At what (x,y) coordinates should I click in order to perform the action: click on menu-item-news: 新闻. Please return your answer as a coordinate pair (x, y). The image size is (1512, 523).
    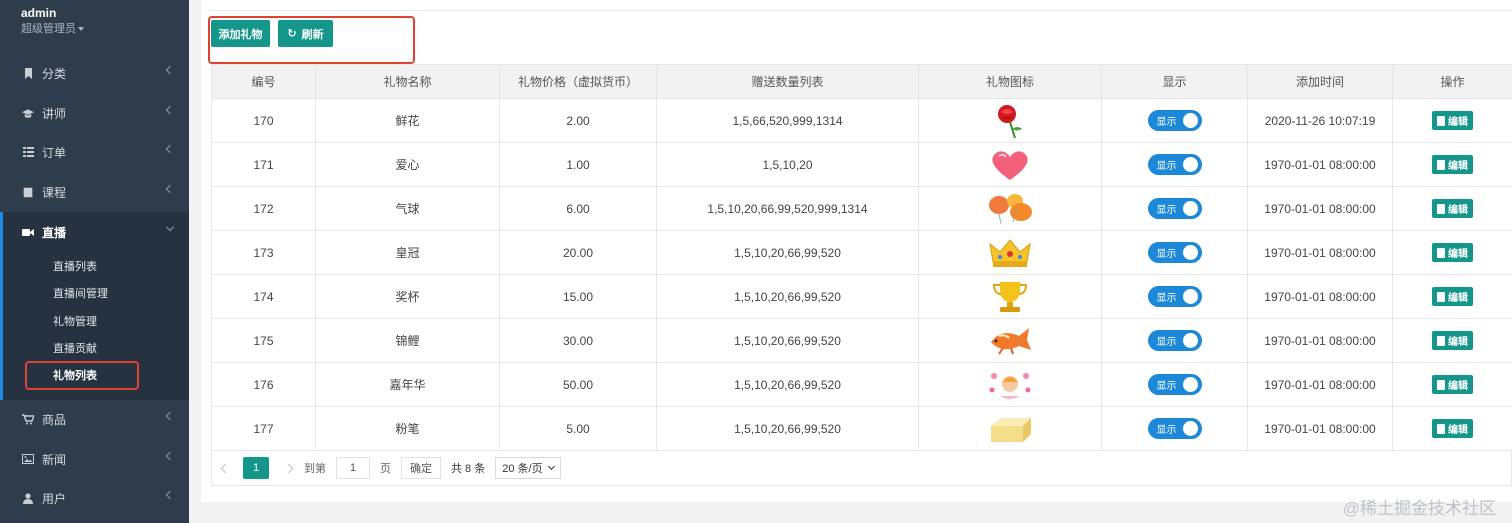
    Looking at the image, I should click on (94, 459).